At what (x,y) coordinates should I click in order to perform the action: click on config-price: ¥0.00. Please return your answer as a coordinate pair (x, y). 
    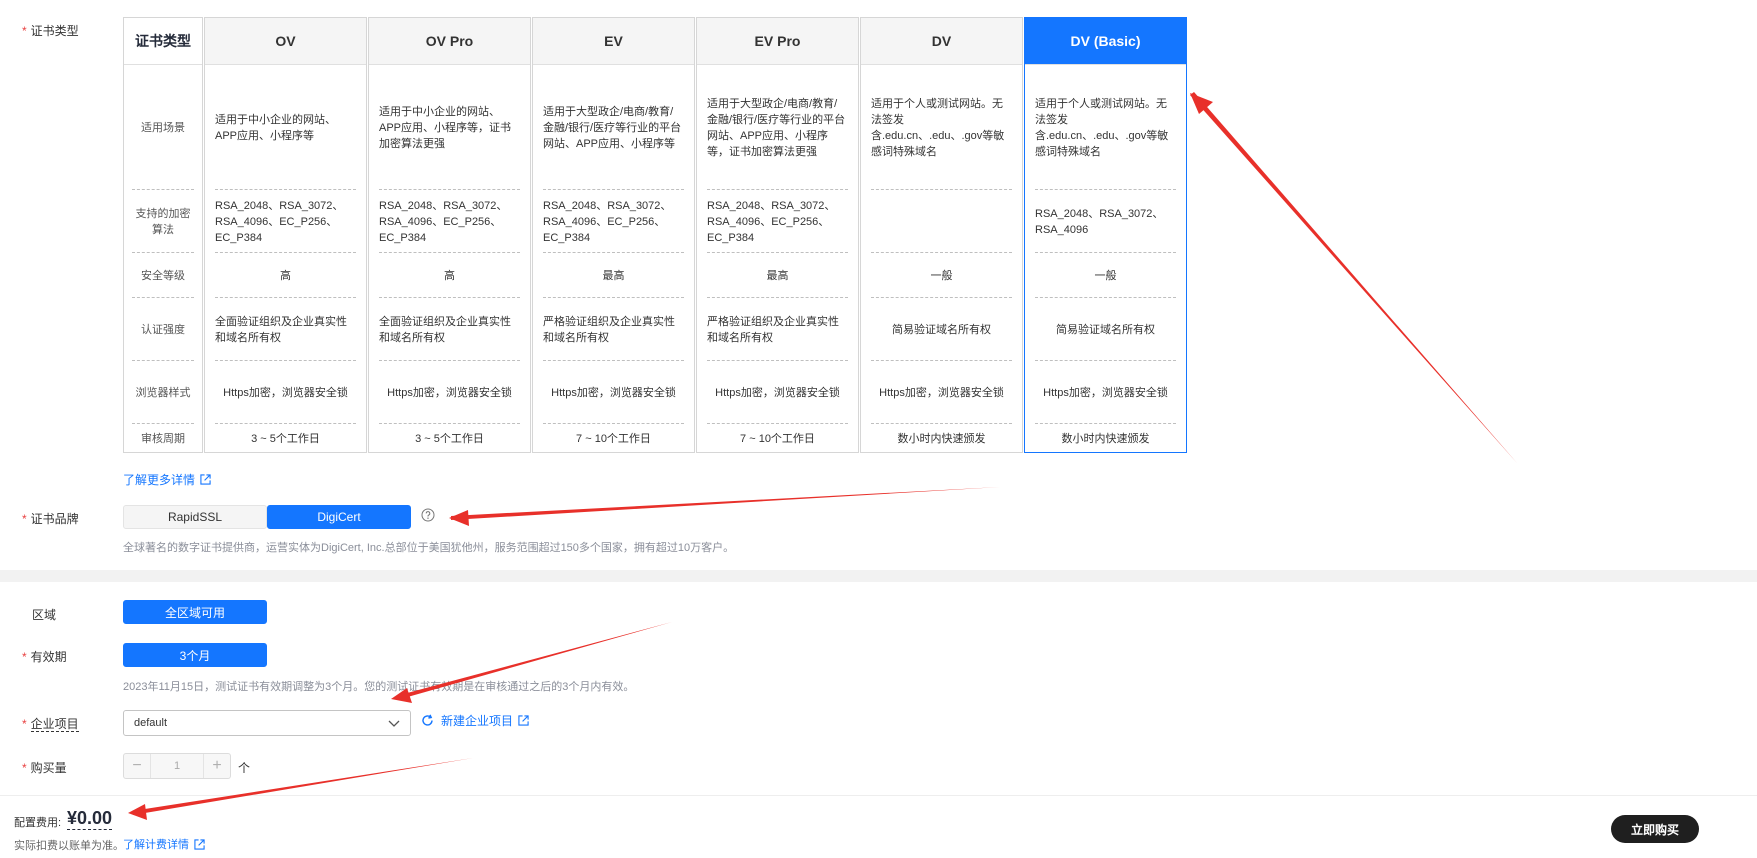
    Looking at the image, I should click on (90, 819).